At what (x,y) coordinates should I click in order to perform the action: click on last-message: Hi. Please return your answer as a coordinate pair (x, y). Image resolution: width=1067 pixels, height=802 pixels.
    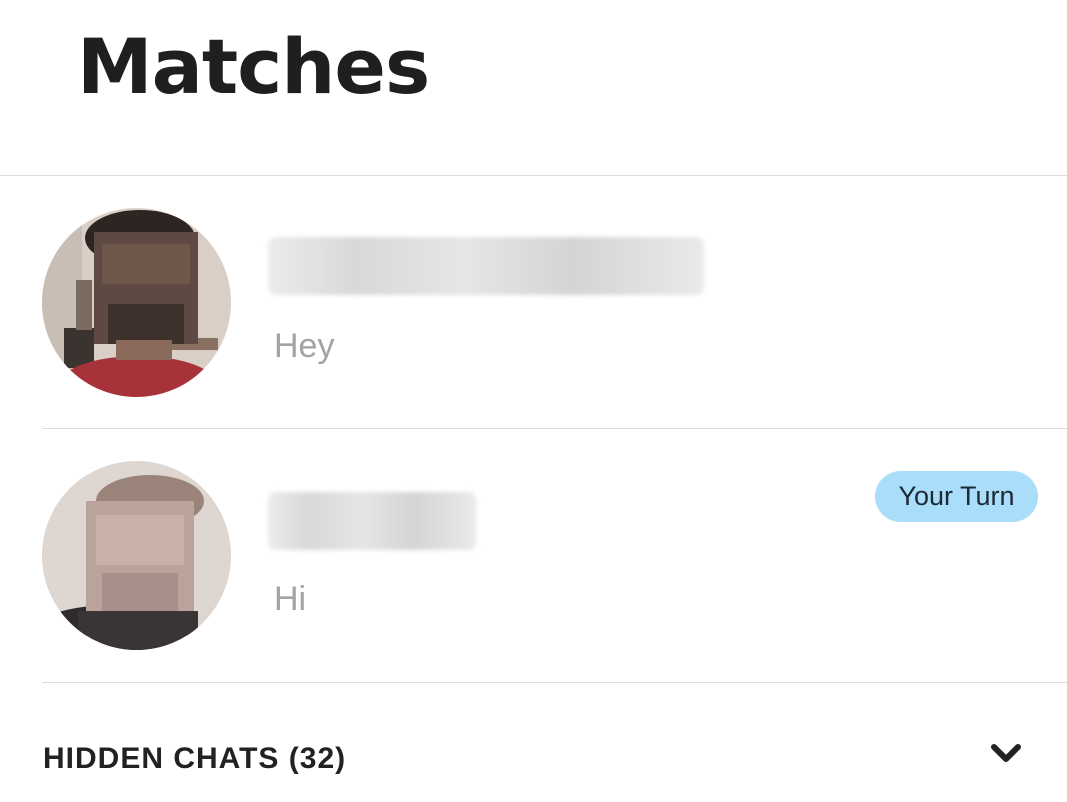
    Looking at the image, I should click on (290, 599).